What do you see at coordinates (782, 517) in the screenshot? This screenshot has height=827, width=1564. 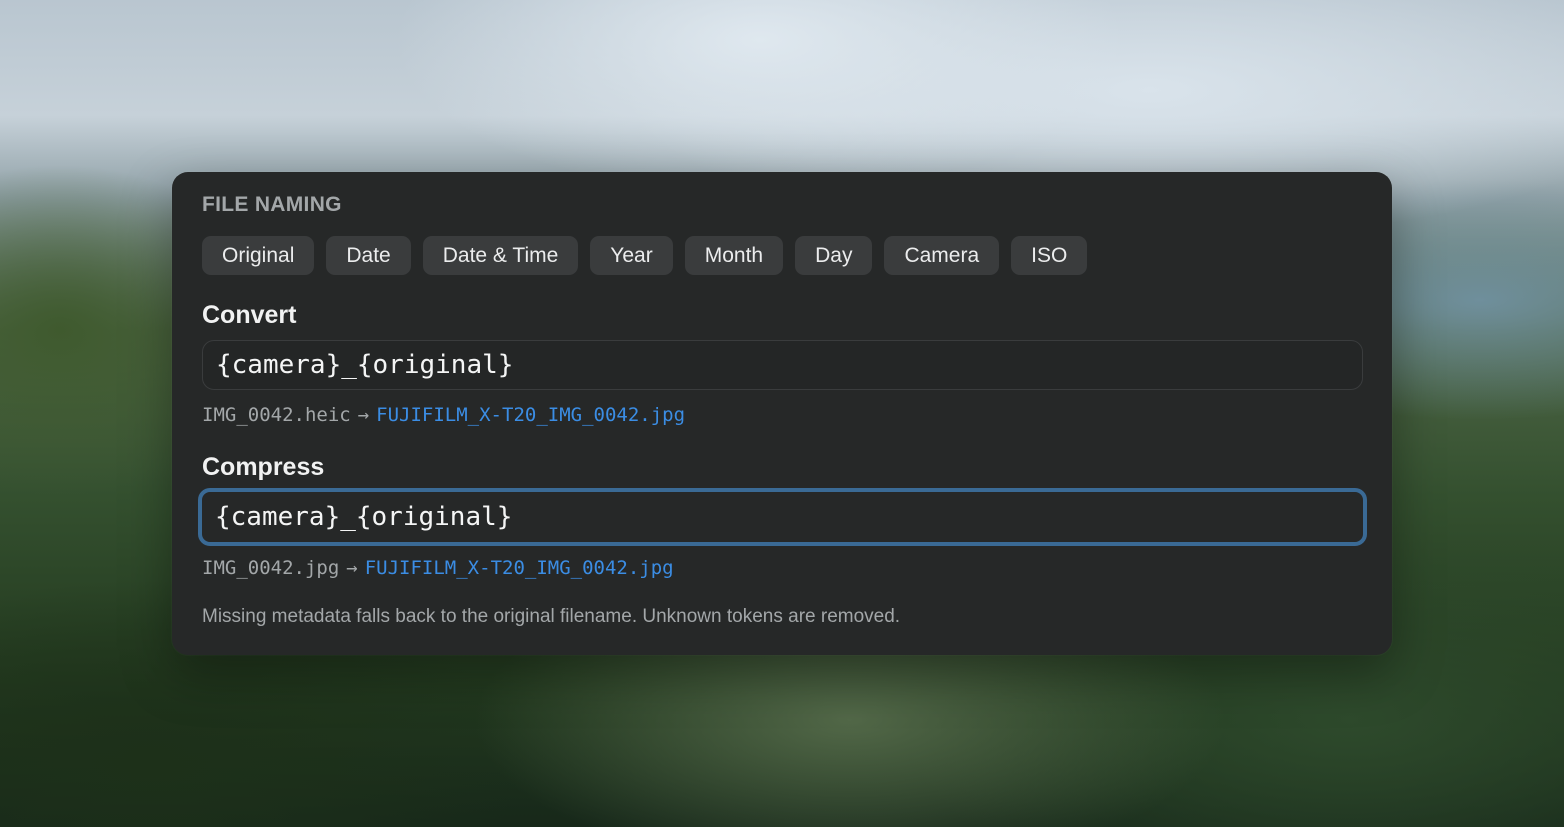 I see `compress-pattern-field: {camera}_{original}` at bounding box center [782, 517].